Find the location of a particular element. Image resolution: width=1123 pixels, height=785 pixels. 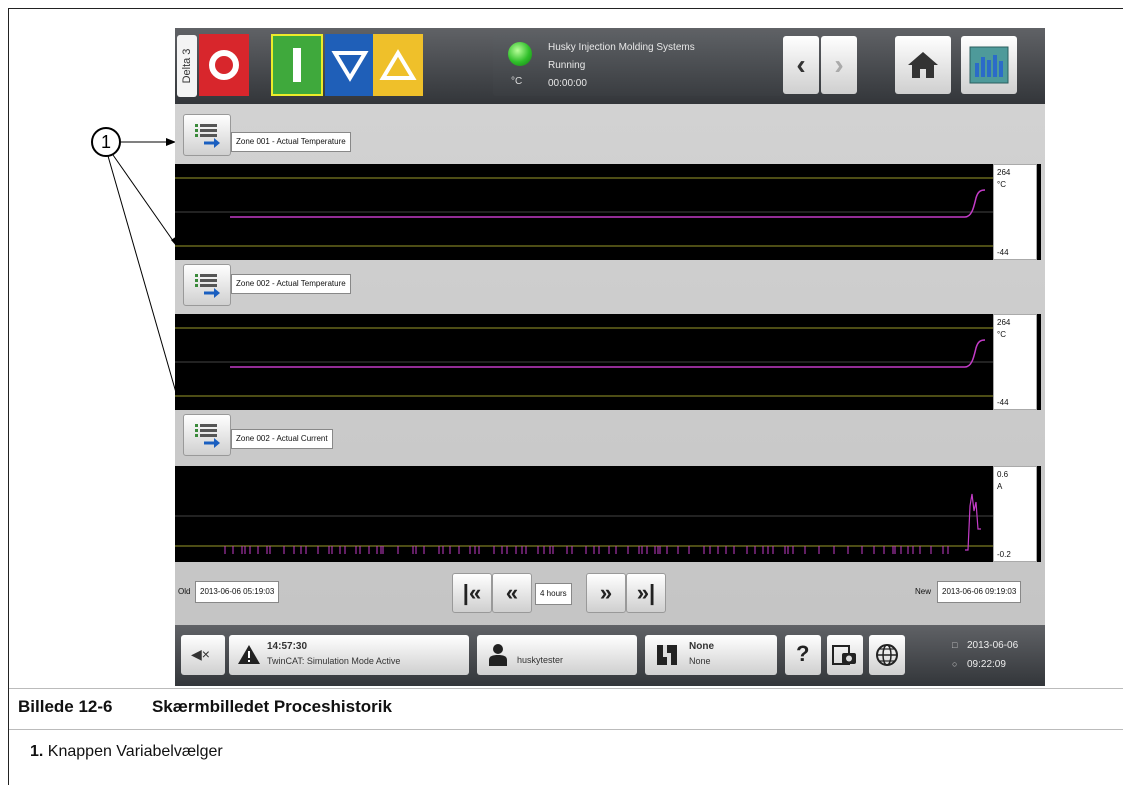

step-forward-button: » is located at coordinates (606, 593).